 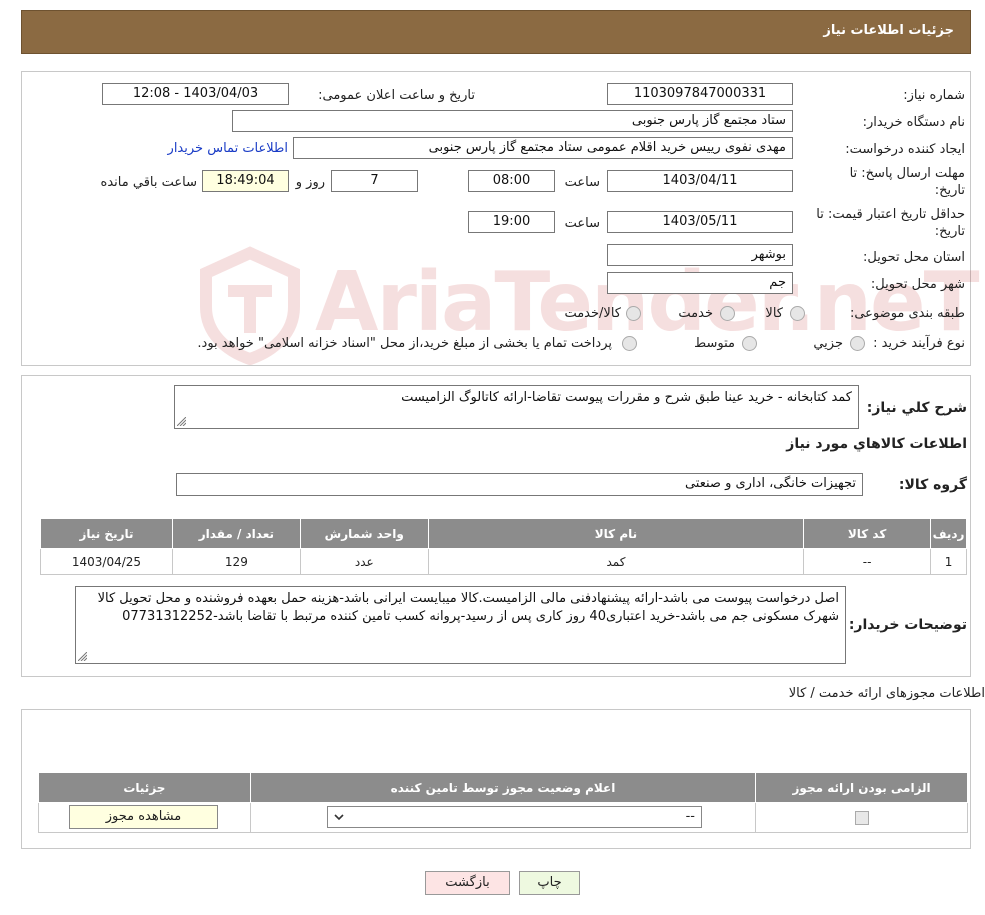 What do you see at coordinates (144, 787) in the screenshot?
I see `col-license-details: جزئیات` at bounding box center [144, 787].